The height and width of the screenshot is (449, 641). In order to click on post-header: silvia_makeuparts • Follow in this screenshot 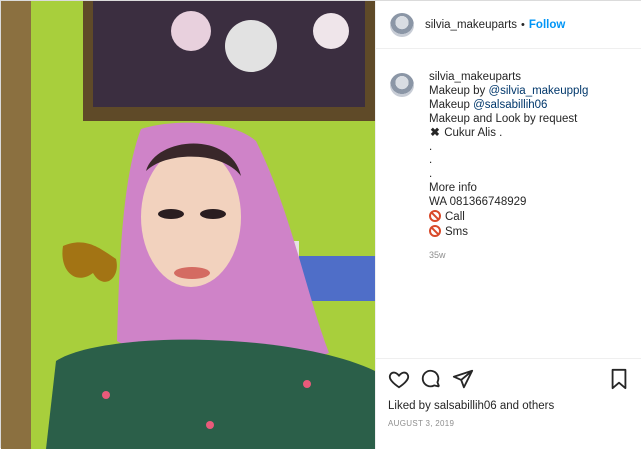, I will do `click(508, 25)`.